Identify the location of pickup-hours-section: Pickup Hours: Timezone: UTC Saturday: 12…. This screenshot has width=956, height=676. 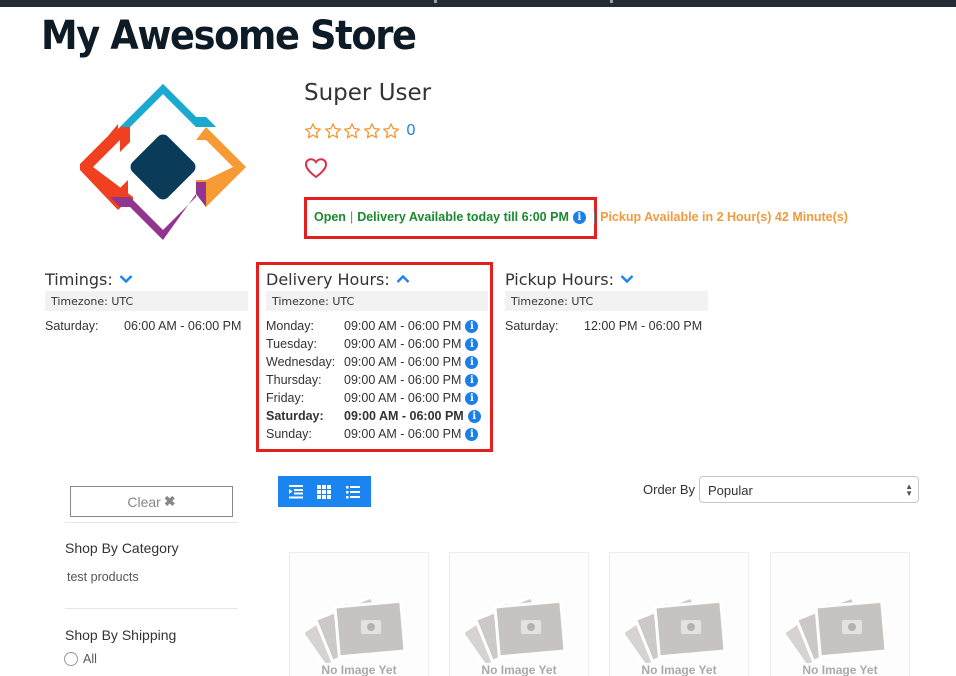
(606, 301).